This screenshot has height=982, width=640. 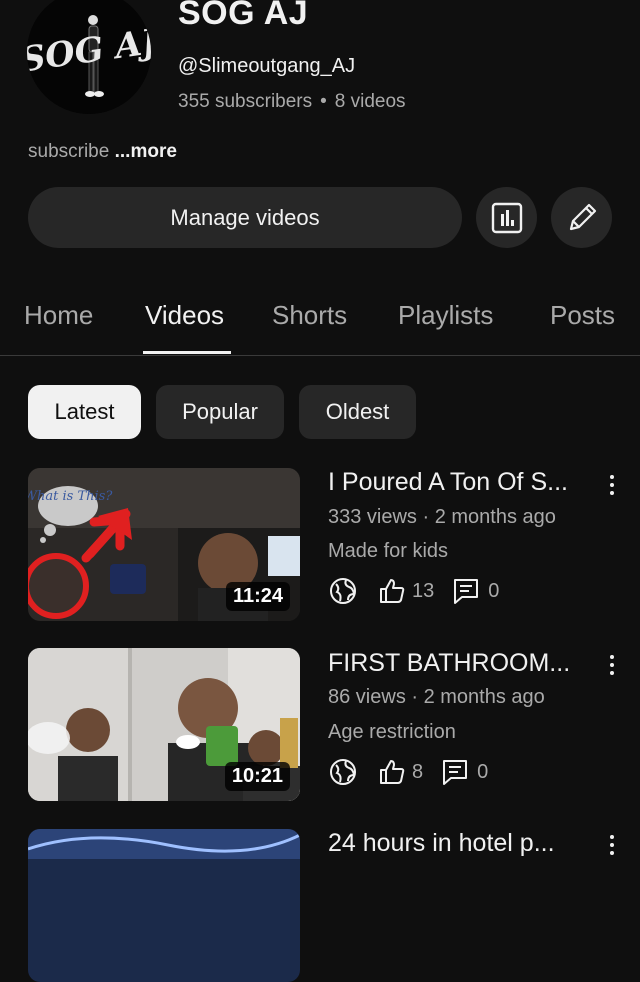 What do you see at coordinates (423, 590) in the screenshot?
I see `like-count: 13` at bounding box center [423, 590].